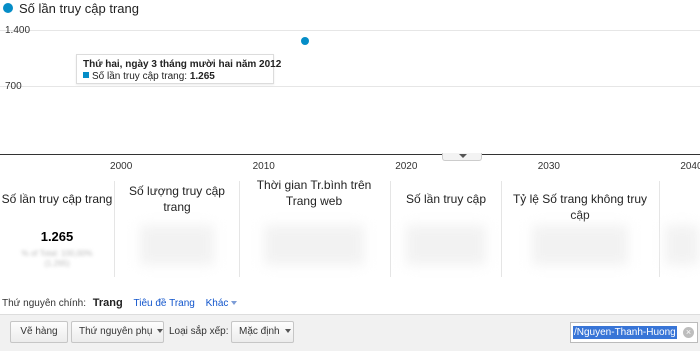 The width and height of the screenshot is (700, 351). I want to click on plot-rows-label: Vẽ hàng, so click(39, 331).